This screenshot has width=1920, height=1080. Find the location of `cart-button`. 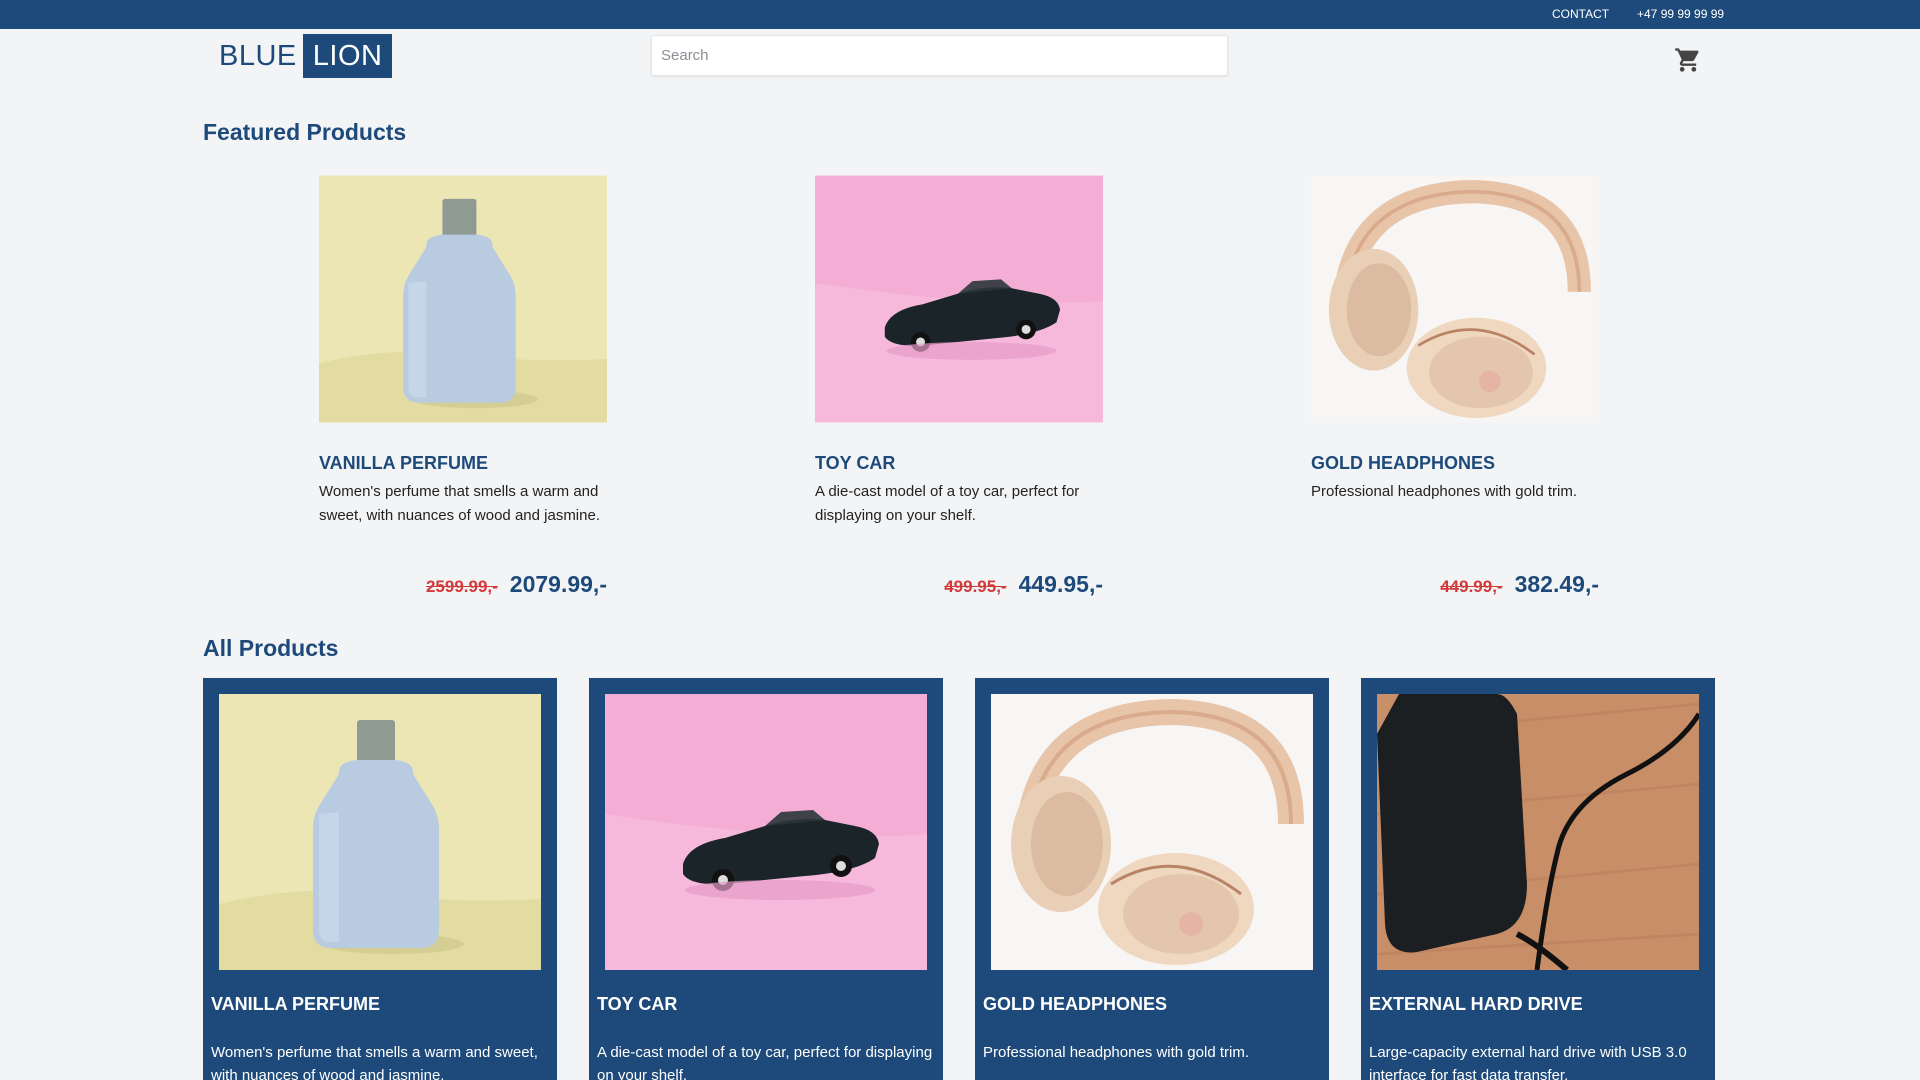

cart-button is located at coordinates (1688, 60).